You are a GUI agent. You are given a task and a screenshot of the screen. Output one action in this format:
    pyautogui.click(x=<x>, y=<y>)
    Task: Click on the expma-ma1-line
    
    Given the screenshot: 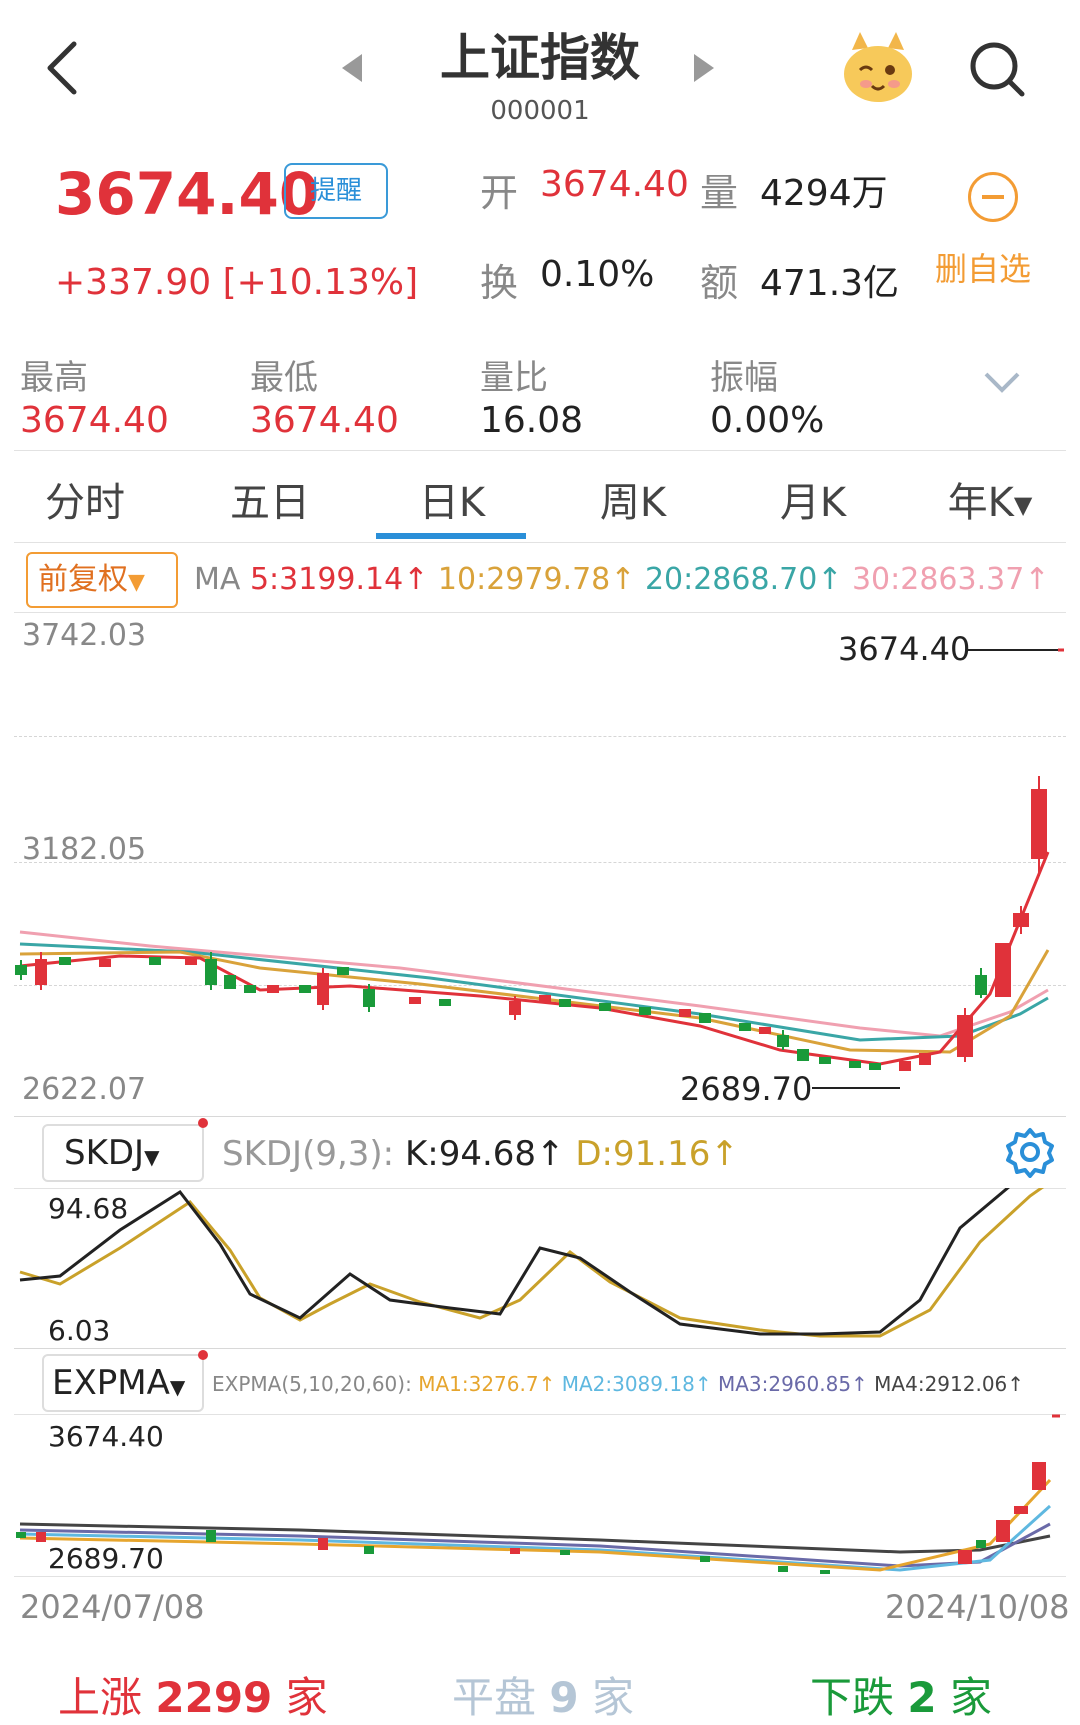 What is the action you would take?
    pyautogui.click(x=535, y=1525)
    